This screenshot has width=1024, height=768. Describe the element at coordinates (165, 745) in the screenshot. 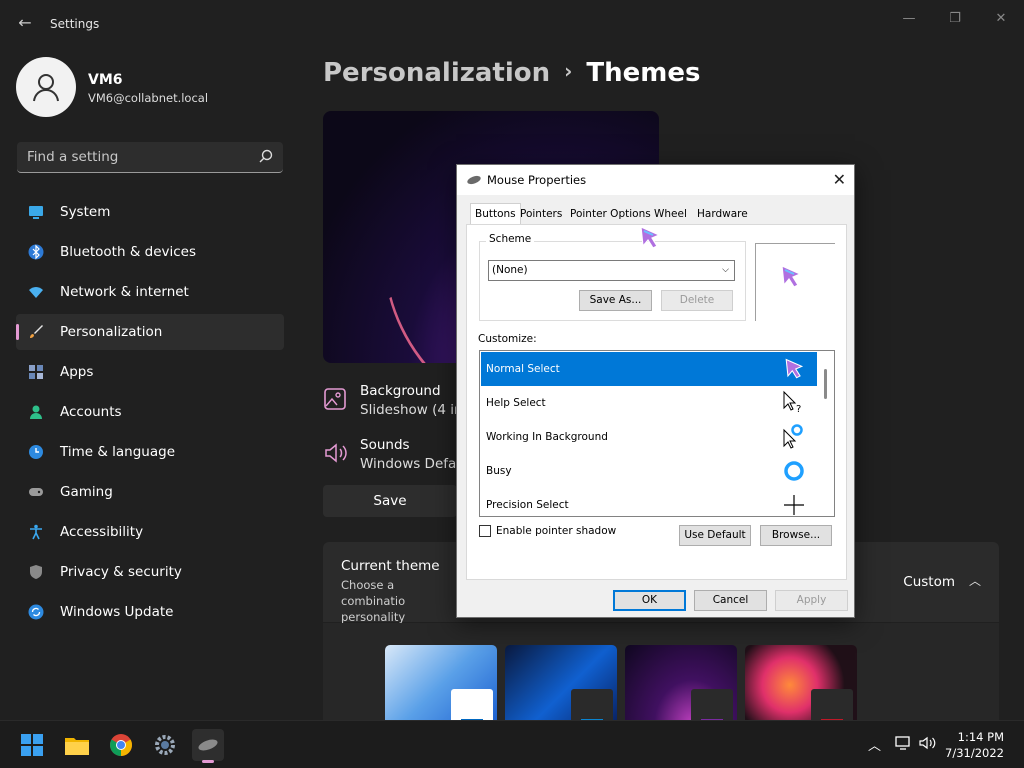

I see `settings-gear-icon` at that location.